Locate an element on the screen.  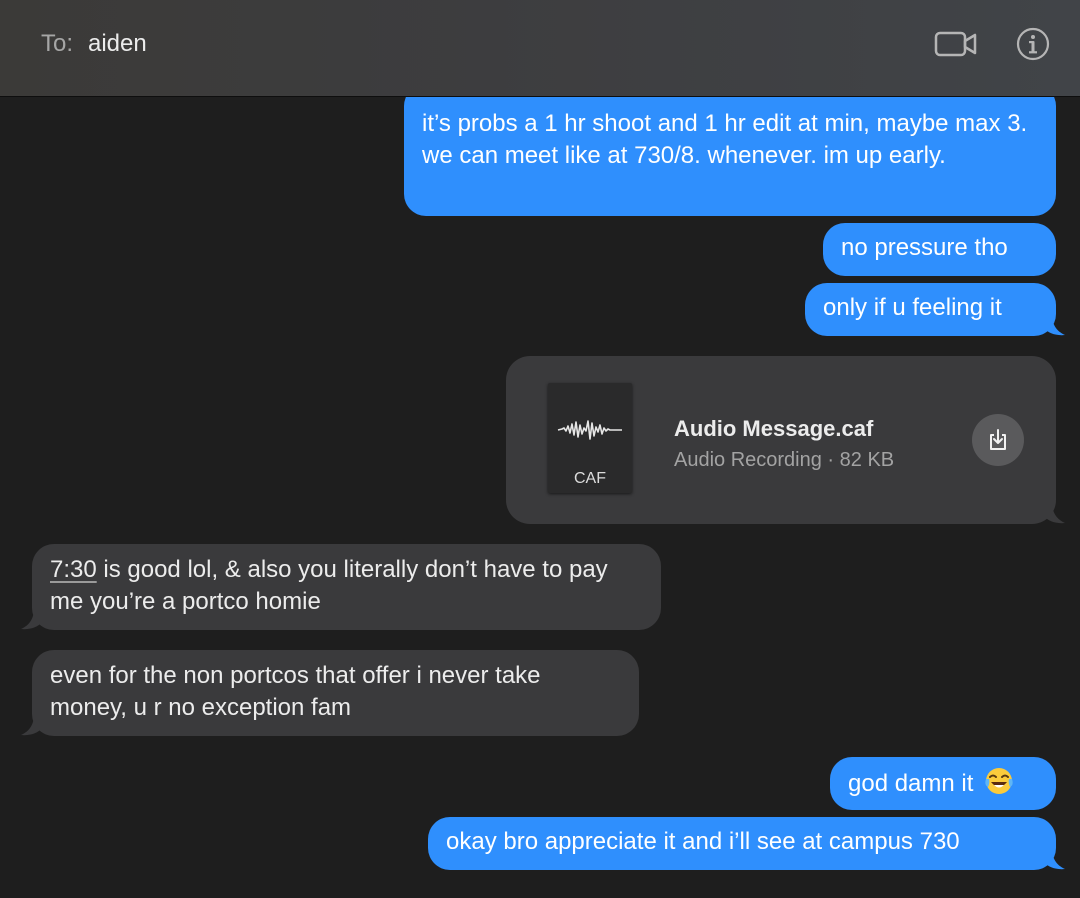
download-button is located at coordinates (998, 440).